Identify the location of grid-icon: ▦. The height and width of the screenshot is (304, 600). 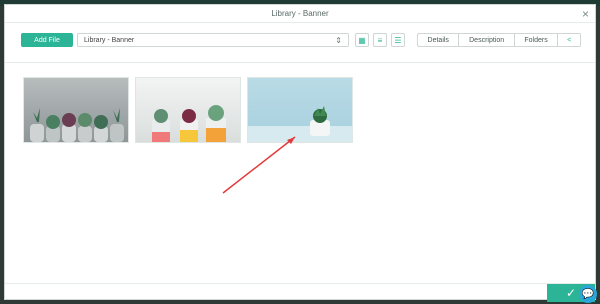
(362, 40).